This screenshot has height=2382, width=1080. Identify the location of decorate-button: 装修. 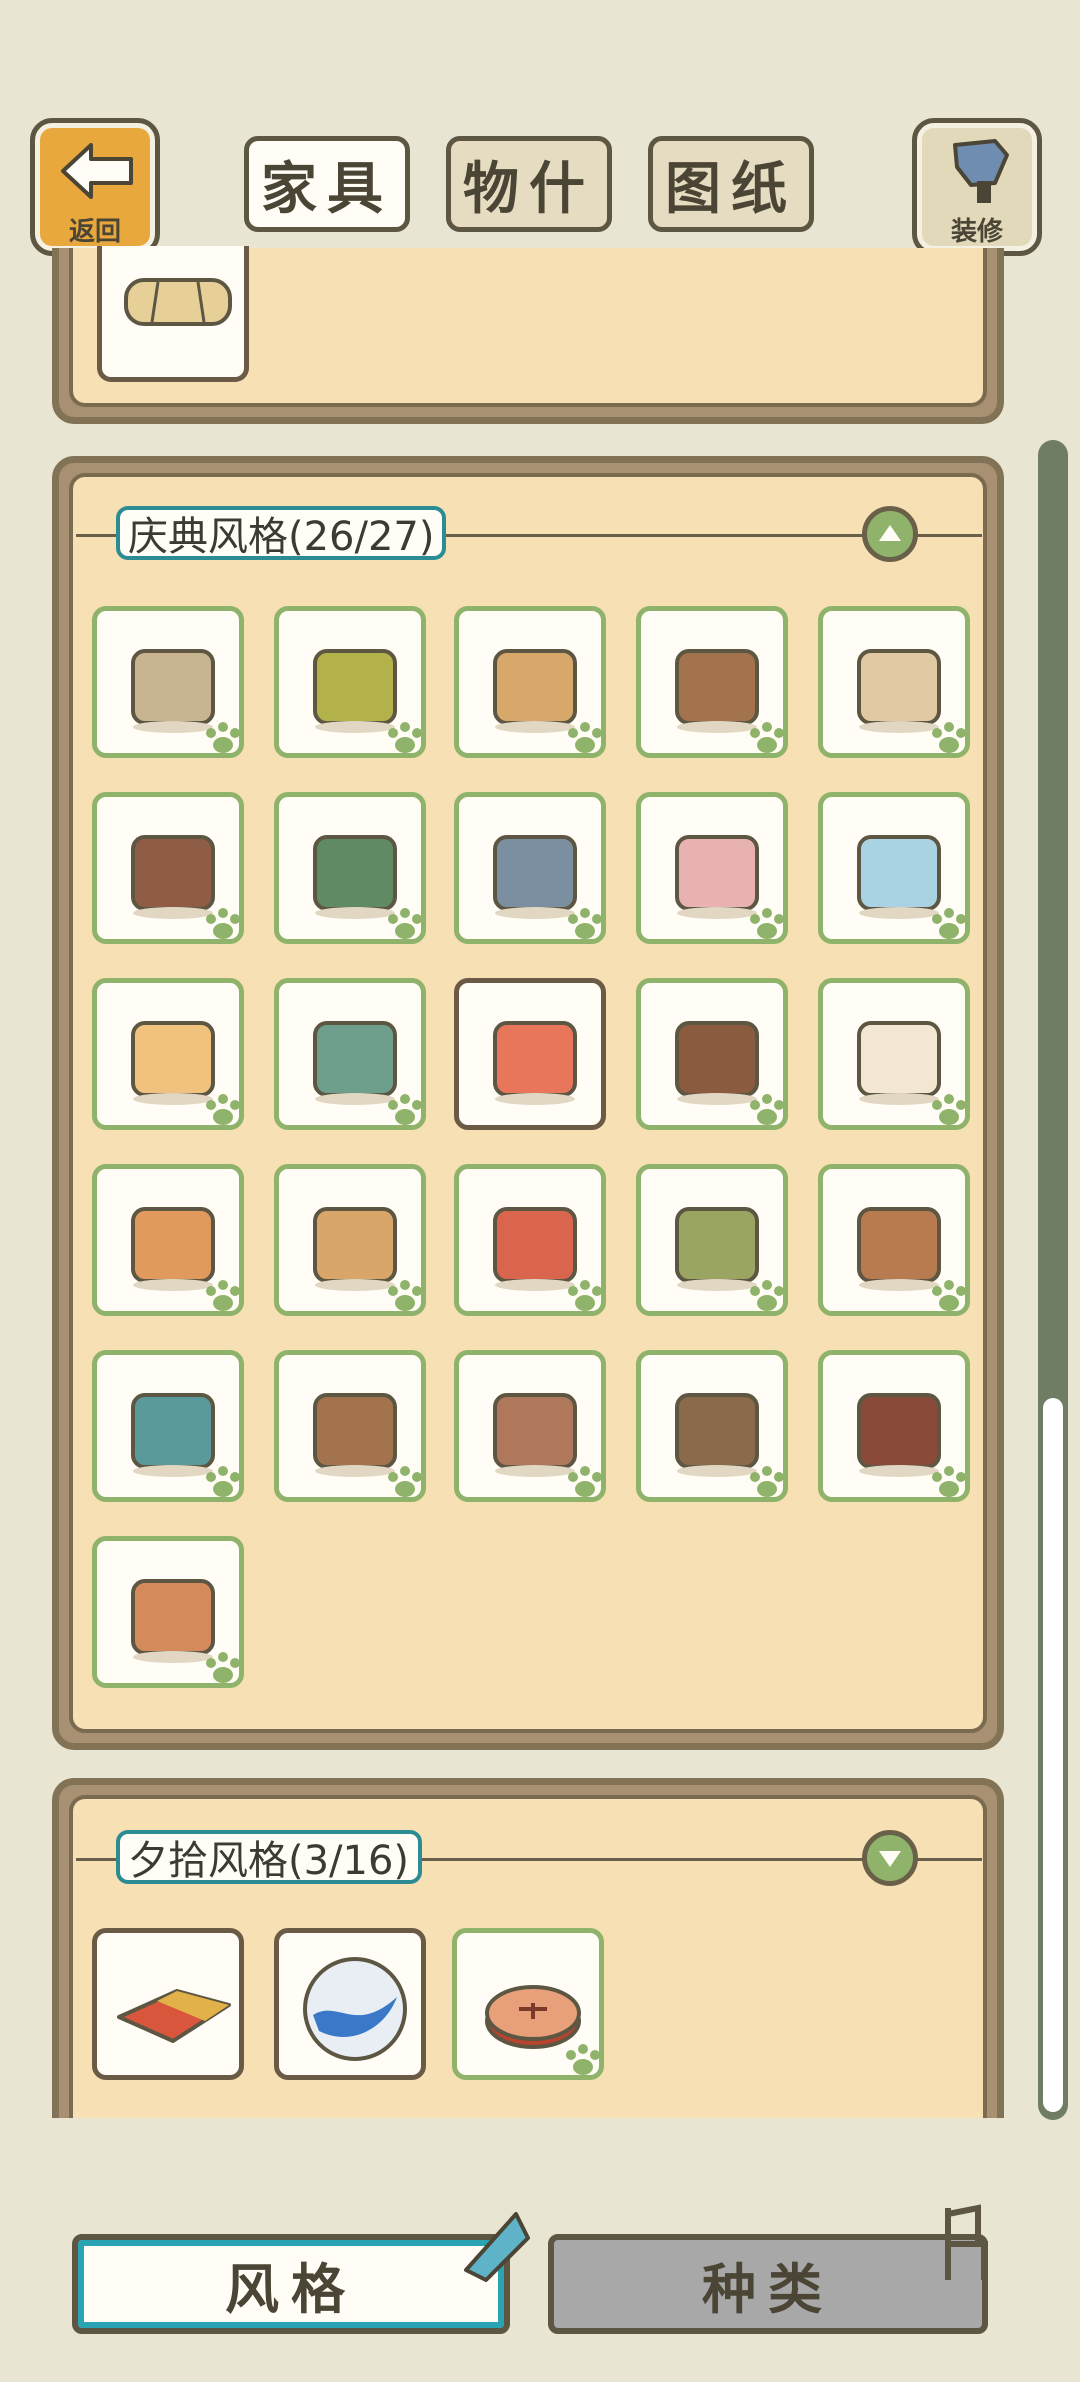
(977, 187).